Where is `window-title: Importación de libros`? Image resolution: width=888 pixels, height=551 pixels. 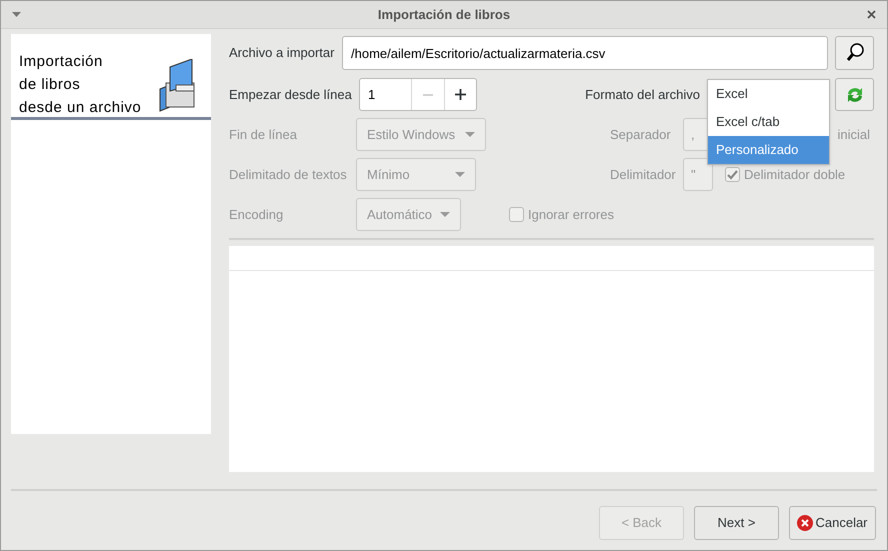
window-title: Importación de libros is located at coordinates (444, 15).